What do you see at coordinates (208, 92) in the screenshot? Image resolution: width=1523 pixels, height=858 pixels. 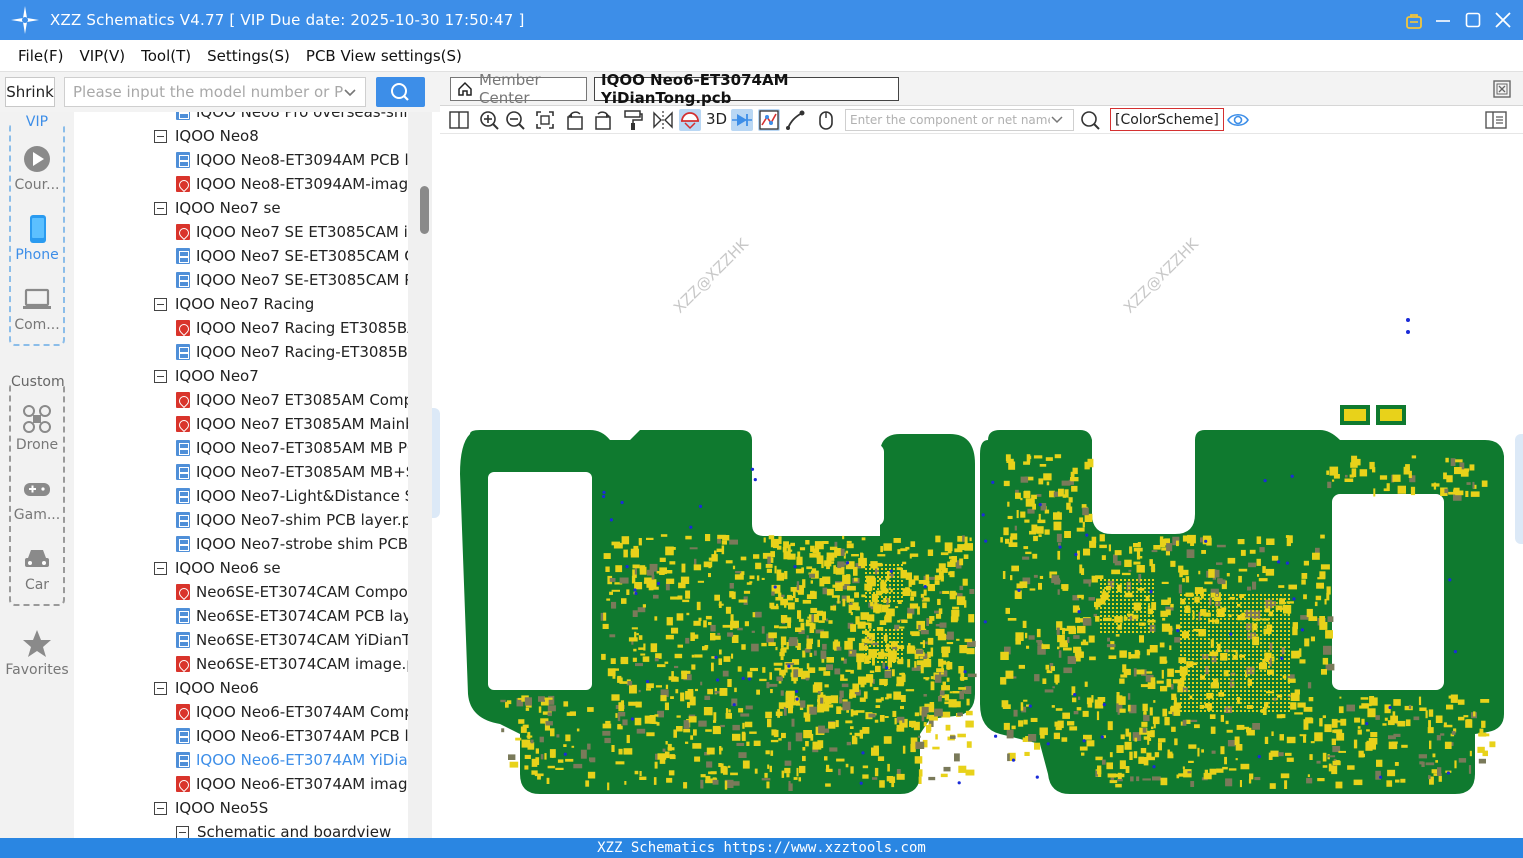 I see `model-search-input` at bounding box center [208, 92].